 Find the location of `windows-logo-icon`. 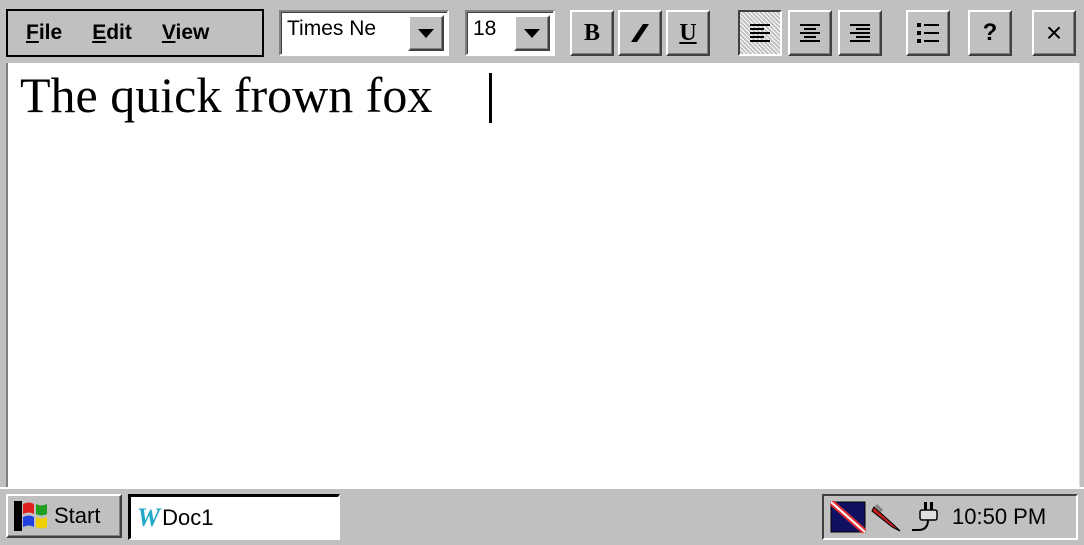

windows-logo-icon is located at coordinates (30, 516).